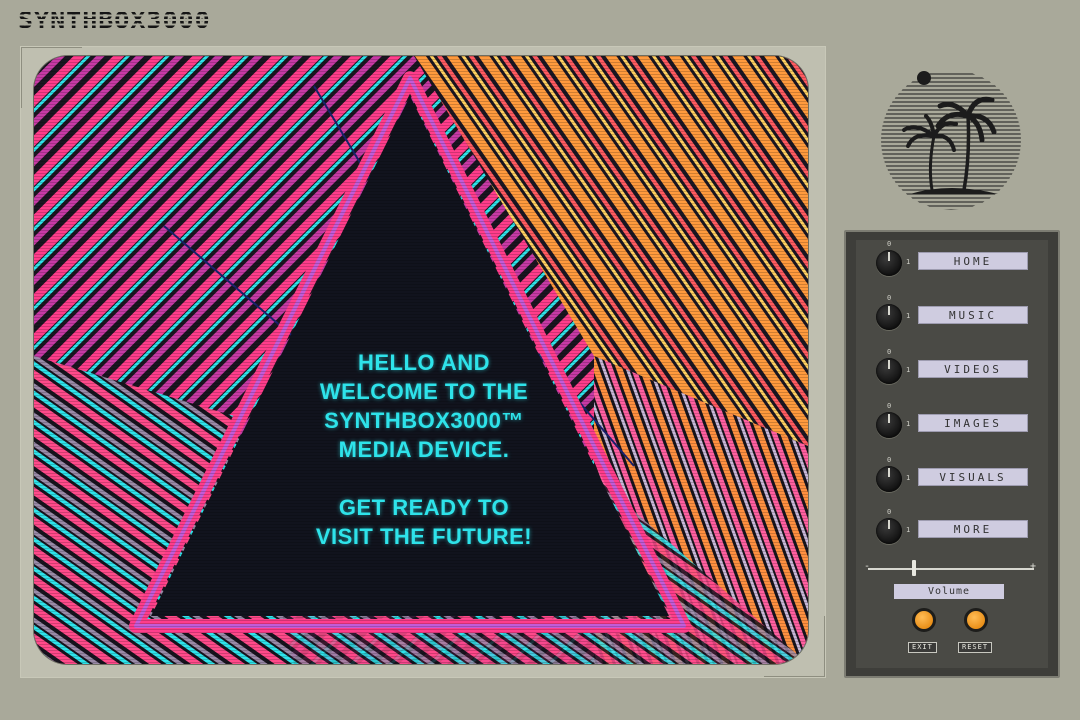  I want to click on slider-max-label: +, so click(1033, 566).